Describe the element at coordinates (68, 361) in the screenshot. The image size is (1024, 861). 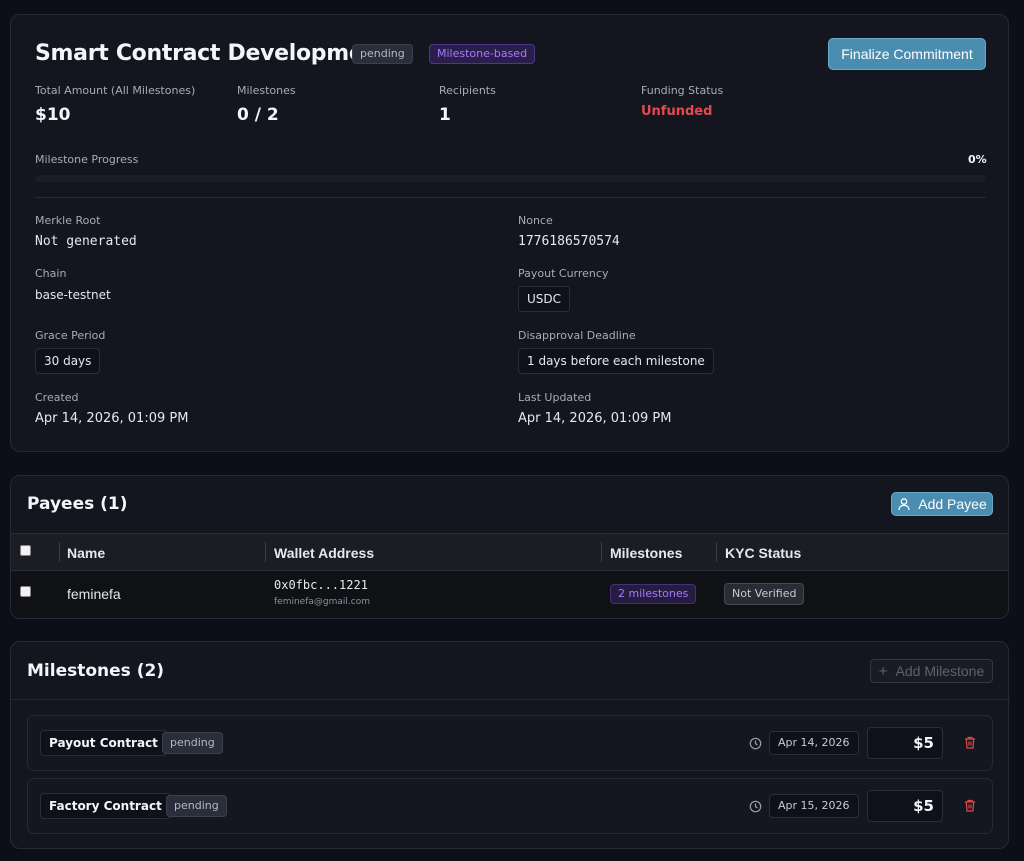
I see `grace-period-value: 30 days` at that location.